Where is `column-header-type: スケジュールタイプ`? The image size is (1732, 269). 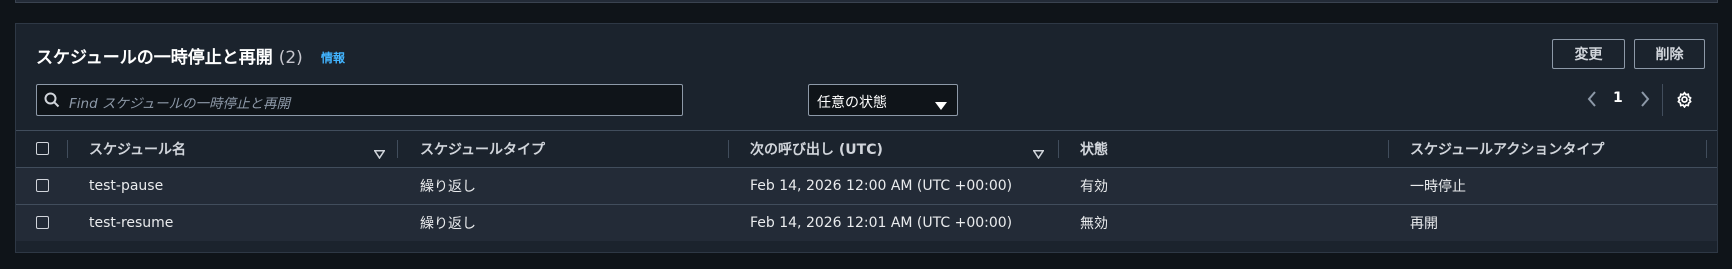 column-header-type: スケジュールタイプ is located at coordinates (482, 149).